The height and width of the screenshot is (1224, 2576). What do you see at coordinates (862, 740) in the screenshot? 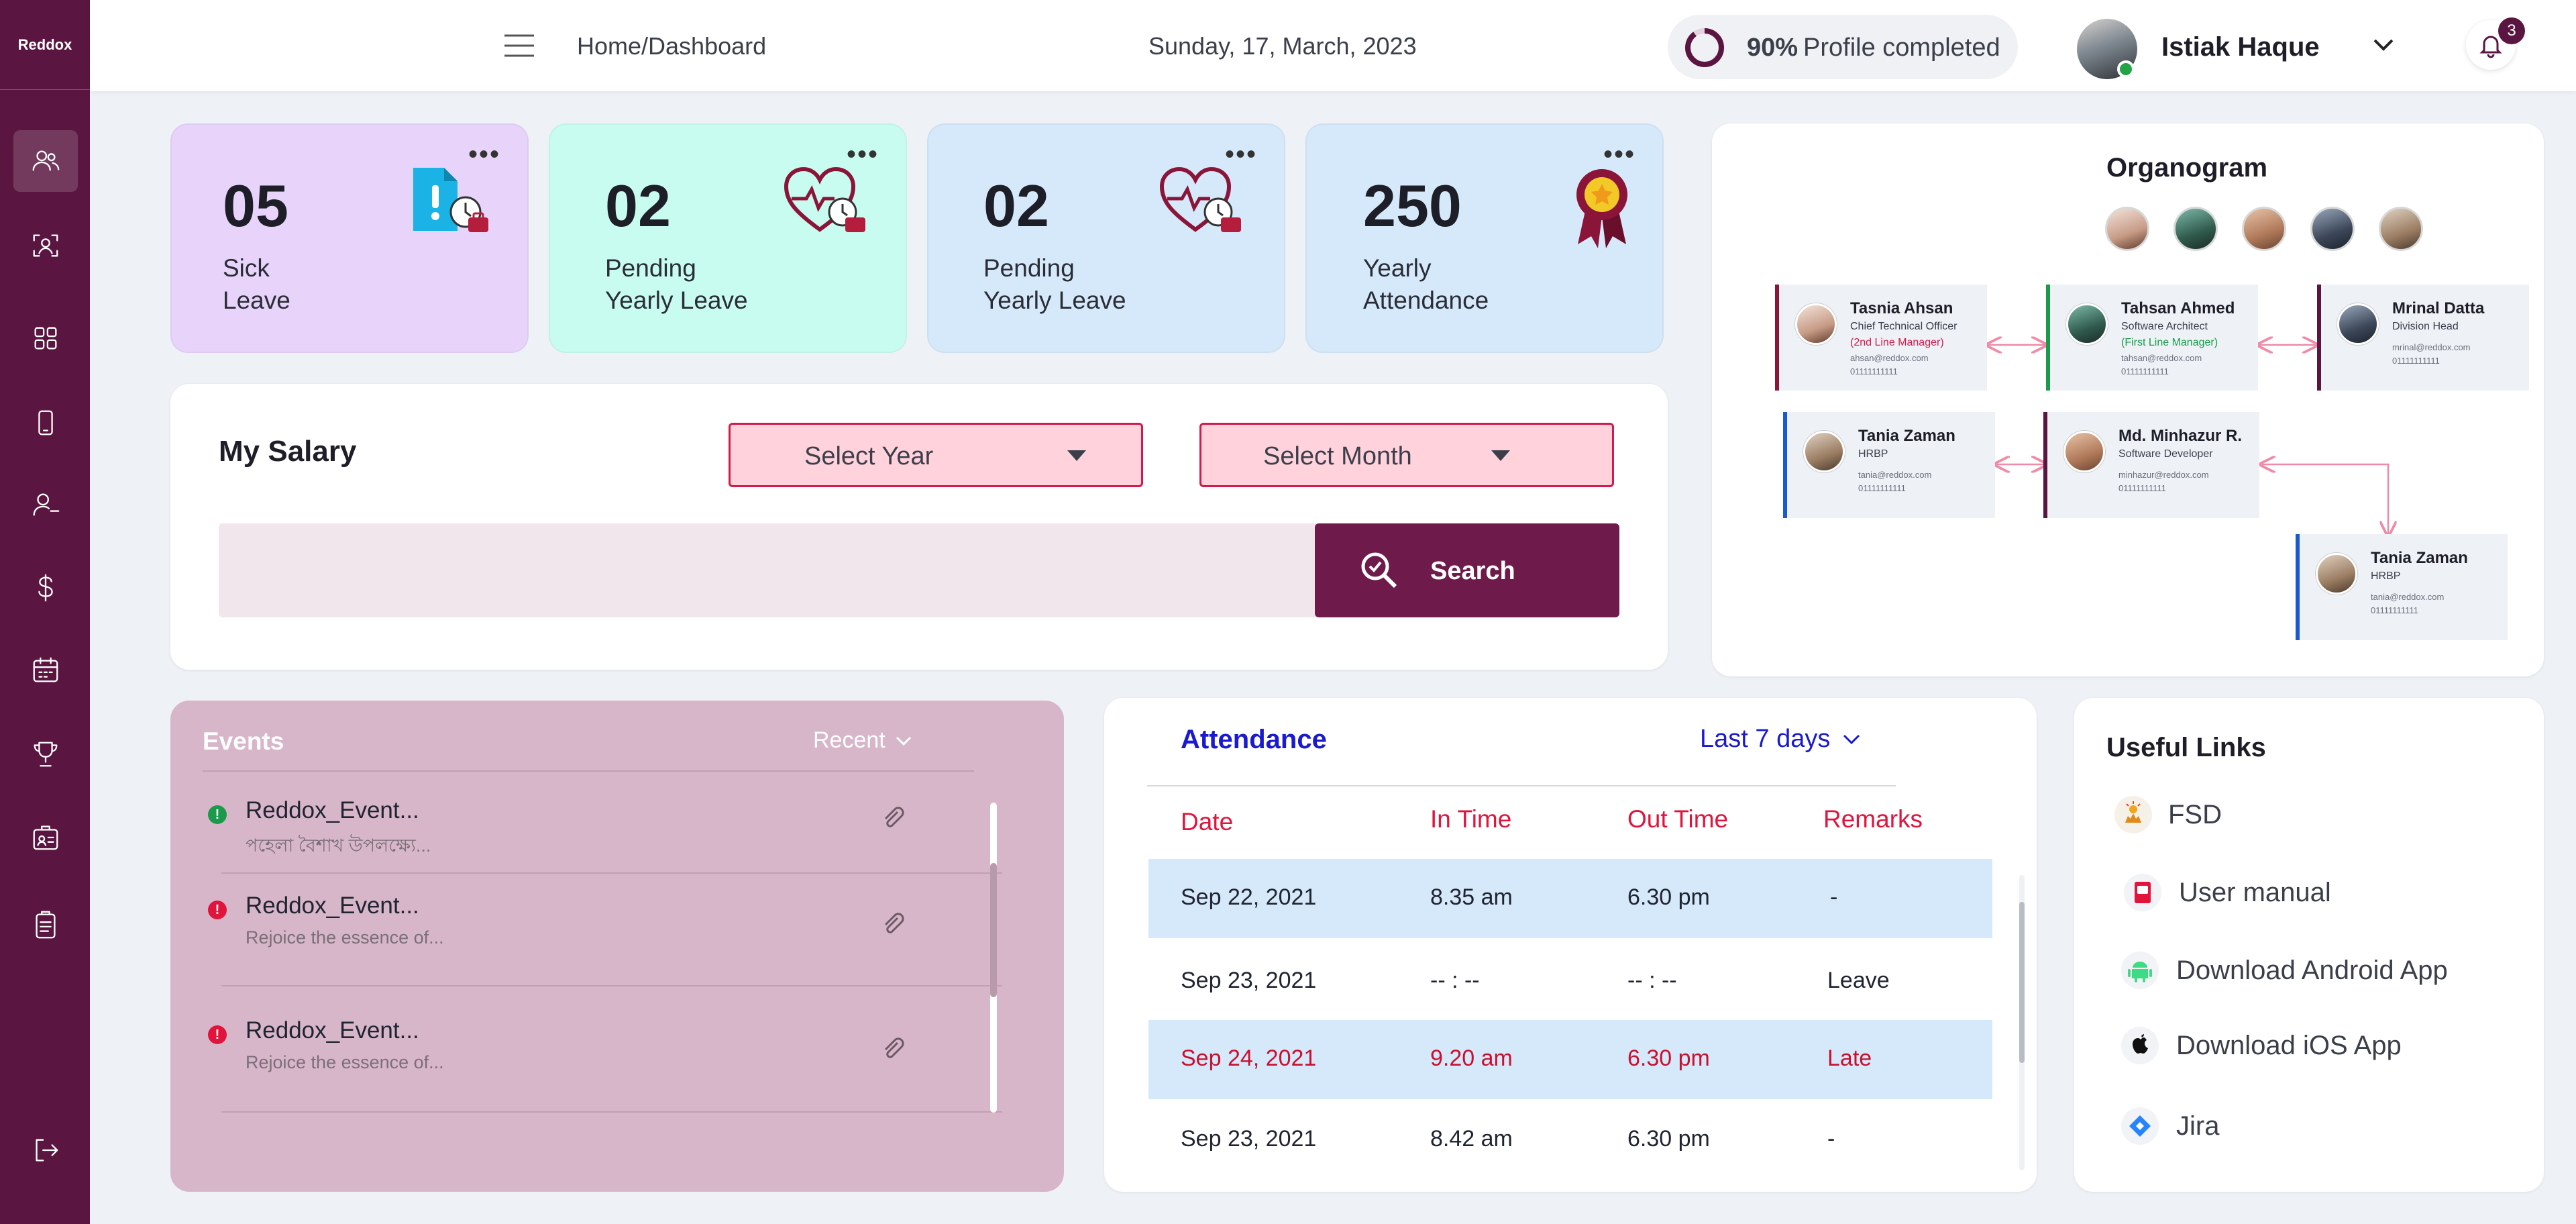
I see `events-filter-dropdown: Recent` at bounding box center [862, 740].